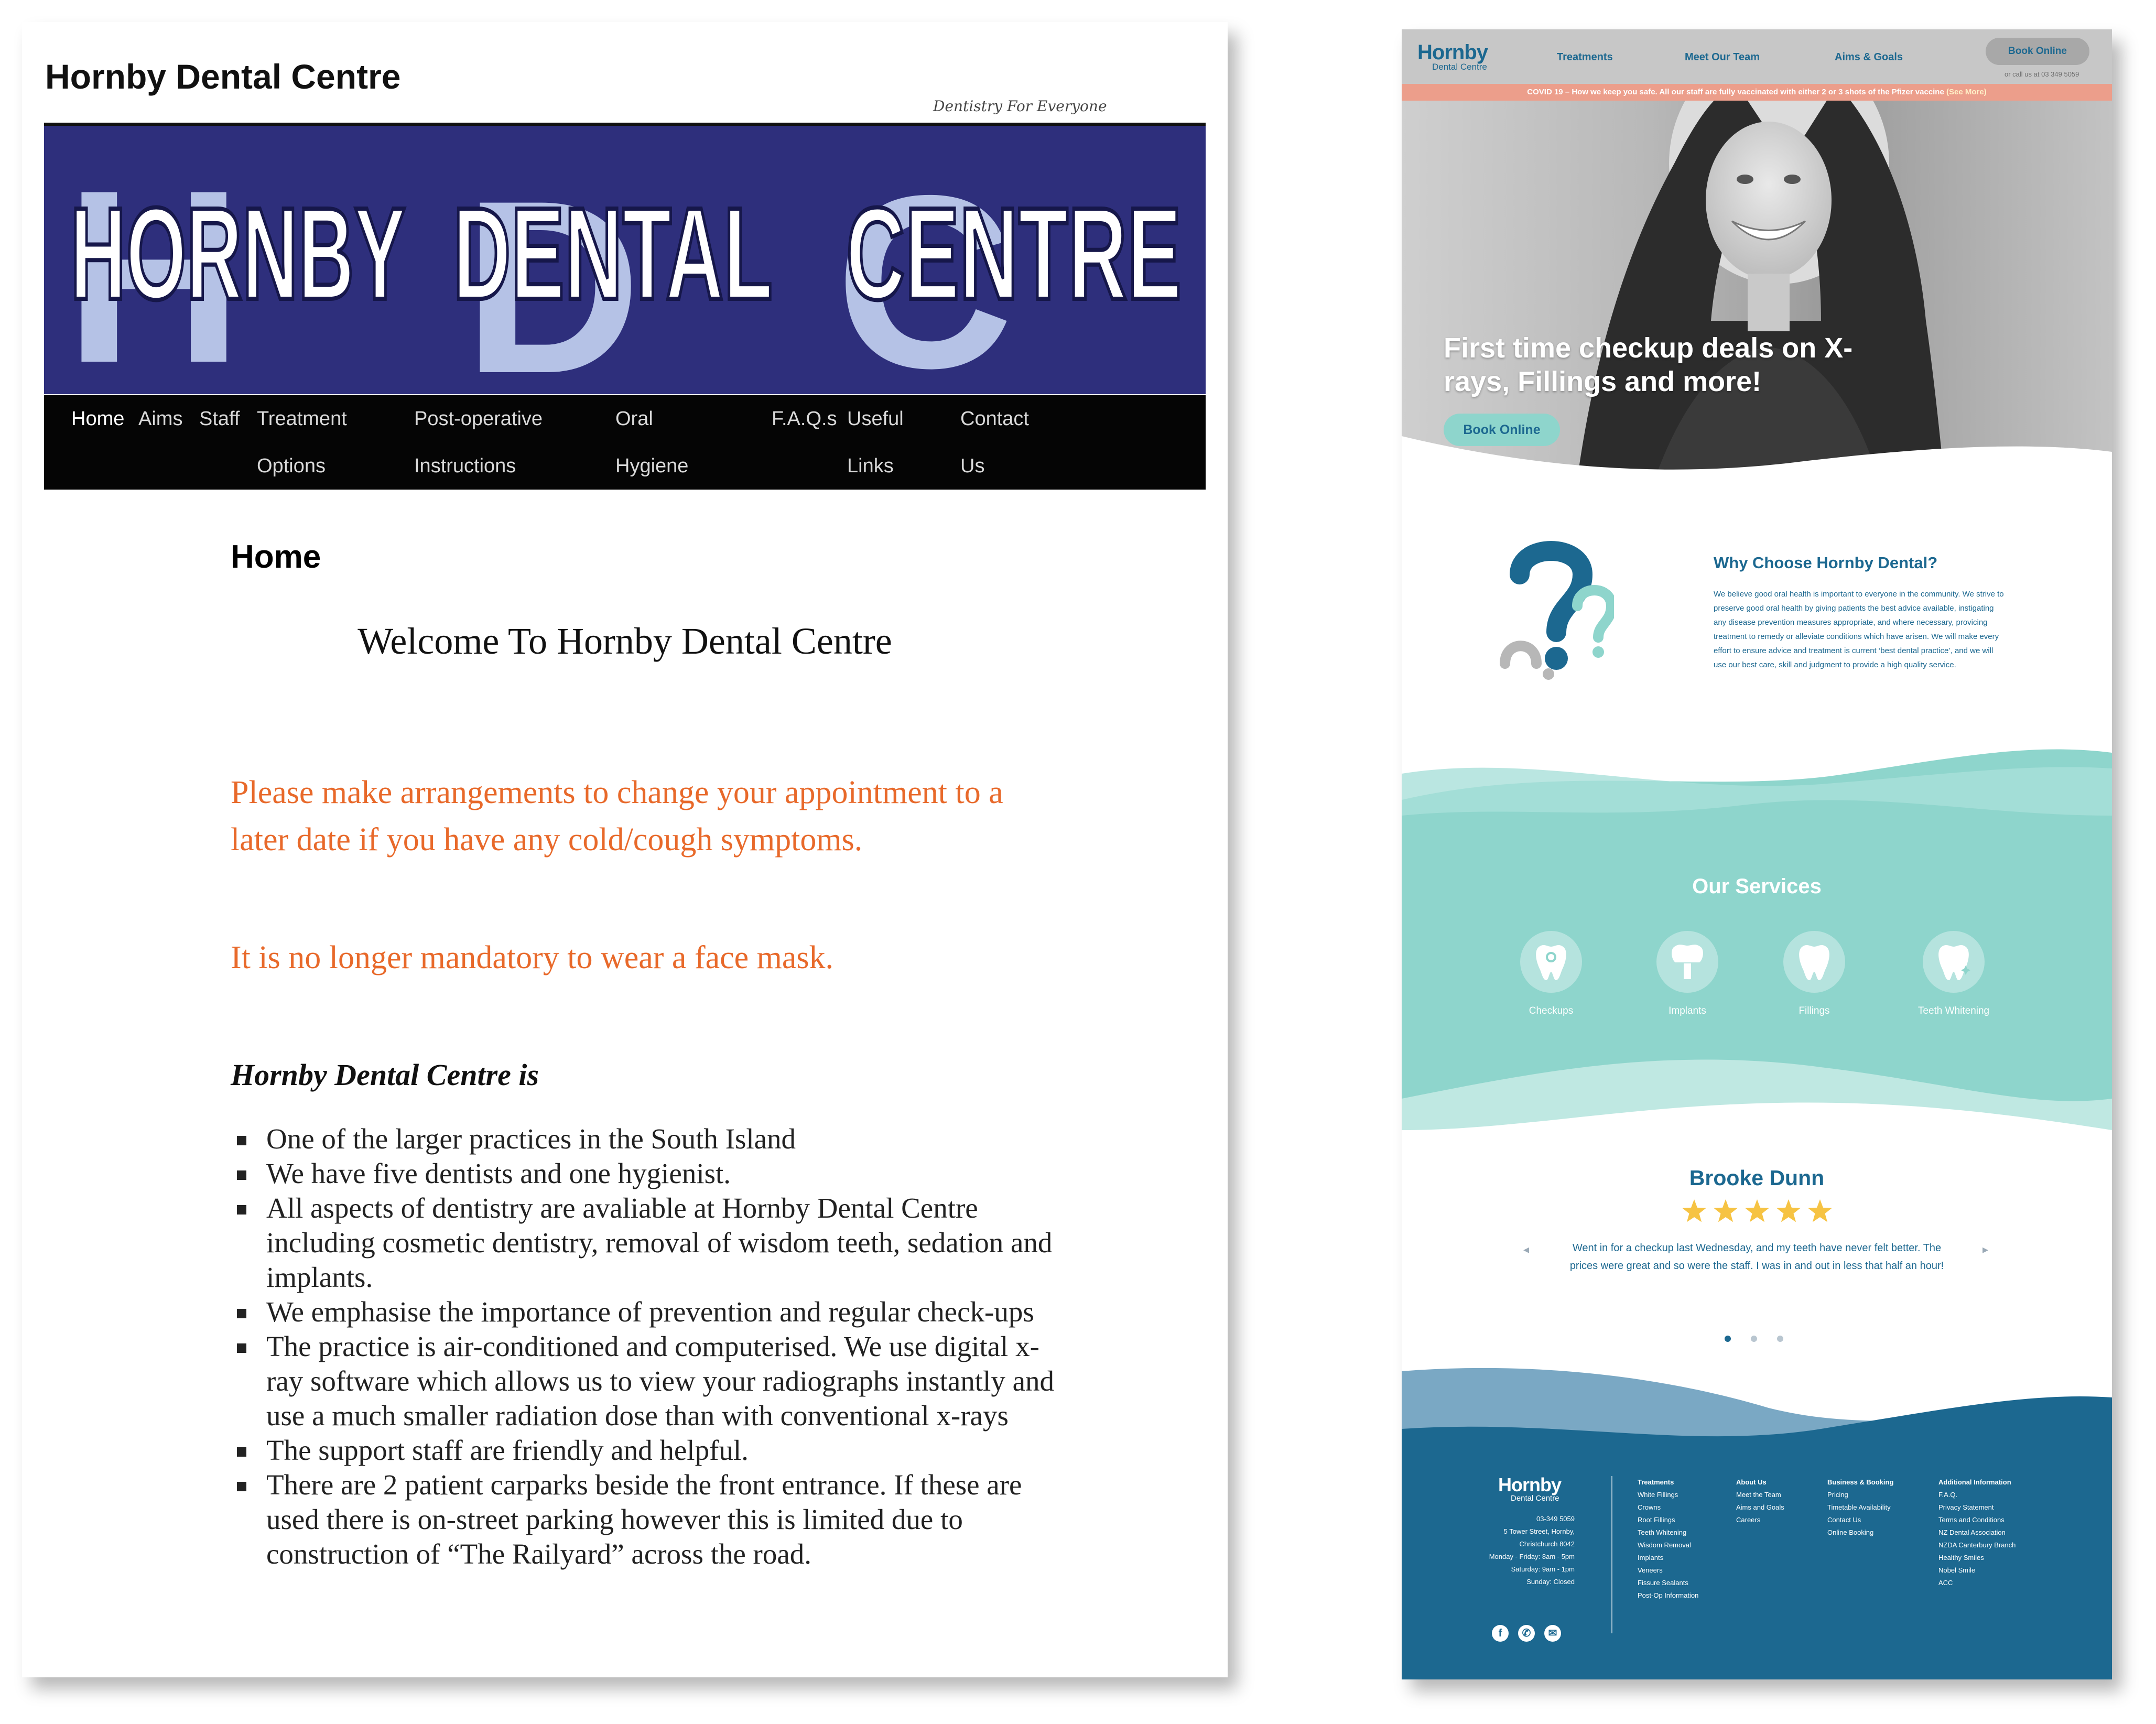  What do you see at coordinates (1757, 886) in the screenshot?
I see `services-heading: Our Services` at bounding box center [1757, 886].